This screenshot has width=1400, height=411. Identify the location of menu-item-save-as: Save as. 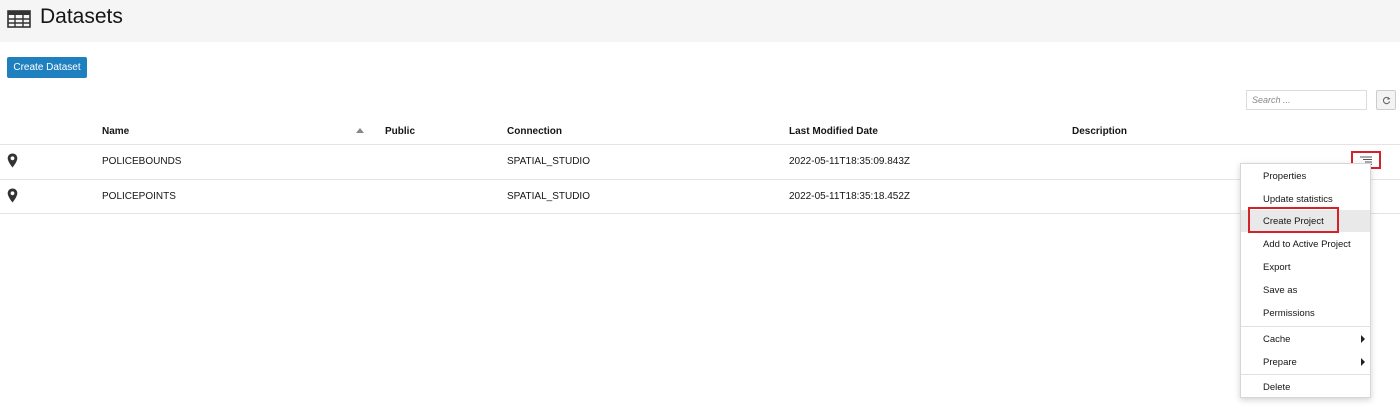
(1305, 290).